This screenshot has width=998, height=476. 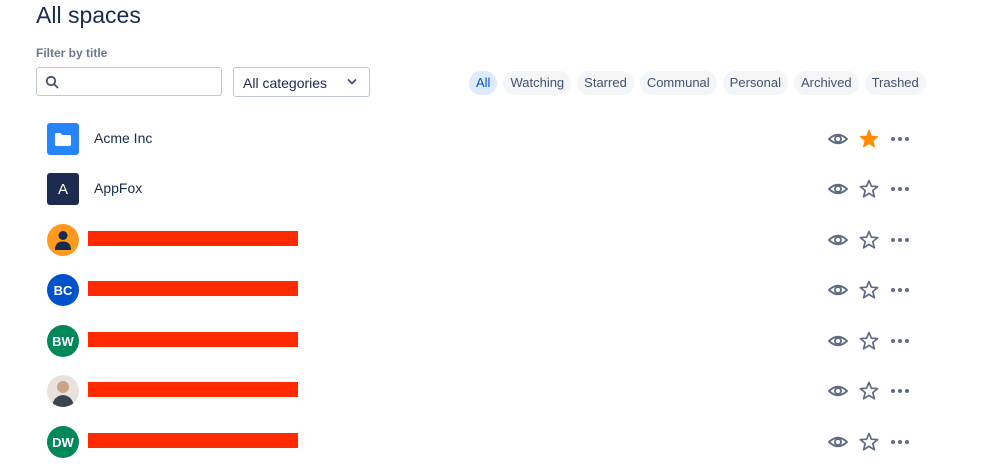 I want to click on filter-label: Filter by title, so click(x=72, y=53).